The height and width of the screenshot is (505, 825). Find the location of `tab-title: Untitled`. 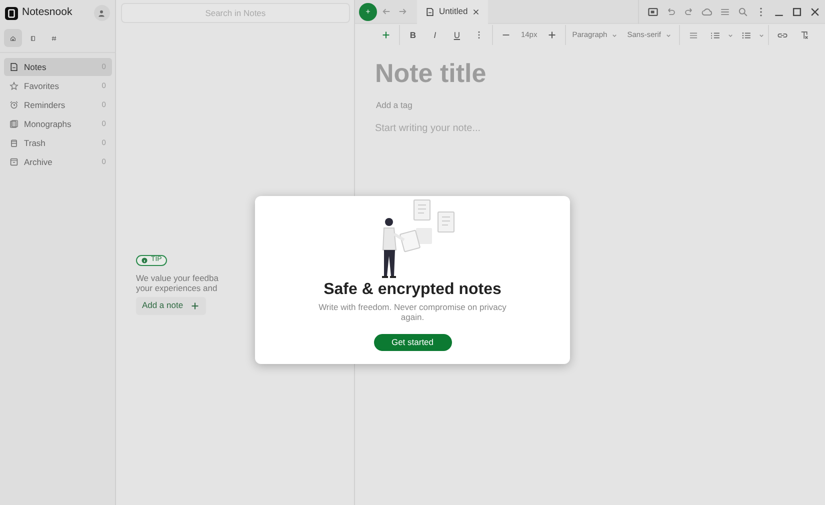

tab-title: Untitled is located at coordinates (453, 11).